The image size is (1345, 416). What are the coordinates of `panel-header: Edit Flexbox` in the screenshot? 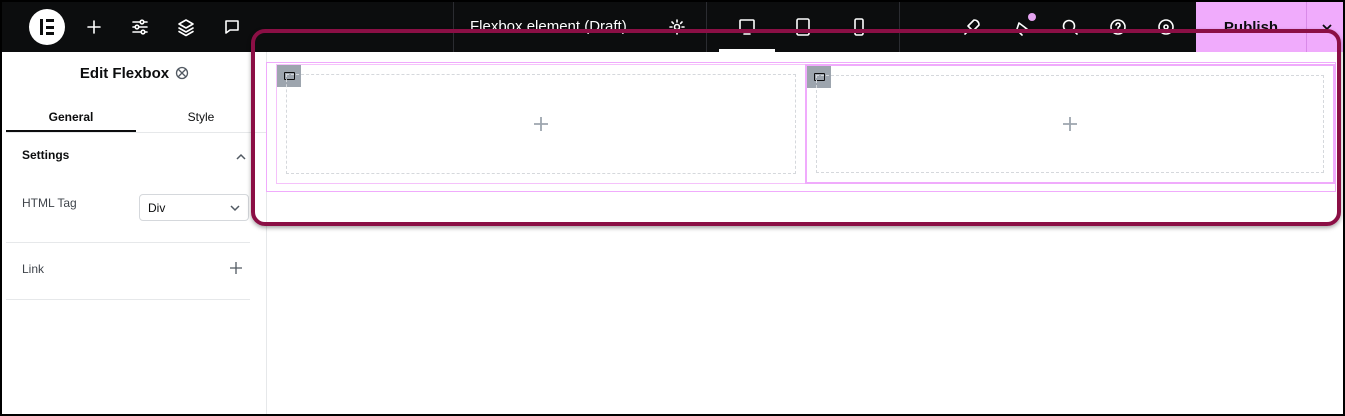 It's located at (134, 73).